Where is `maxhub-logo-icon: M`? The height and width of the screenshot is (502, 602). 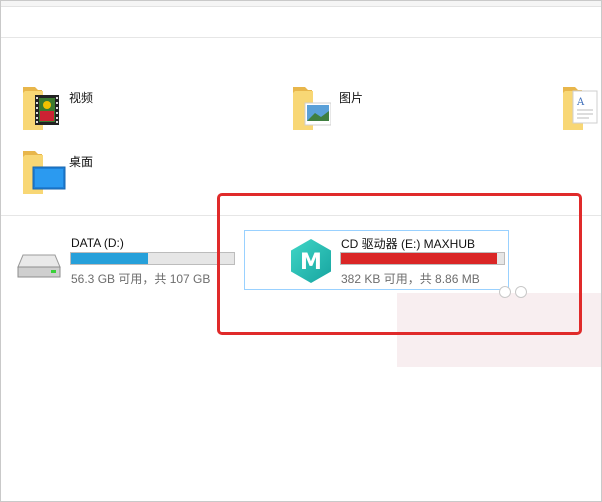 maxhub-logo-icon: M is located at coordinates (311, 263).